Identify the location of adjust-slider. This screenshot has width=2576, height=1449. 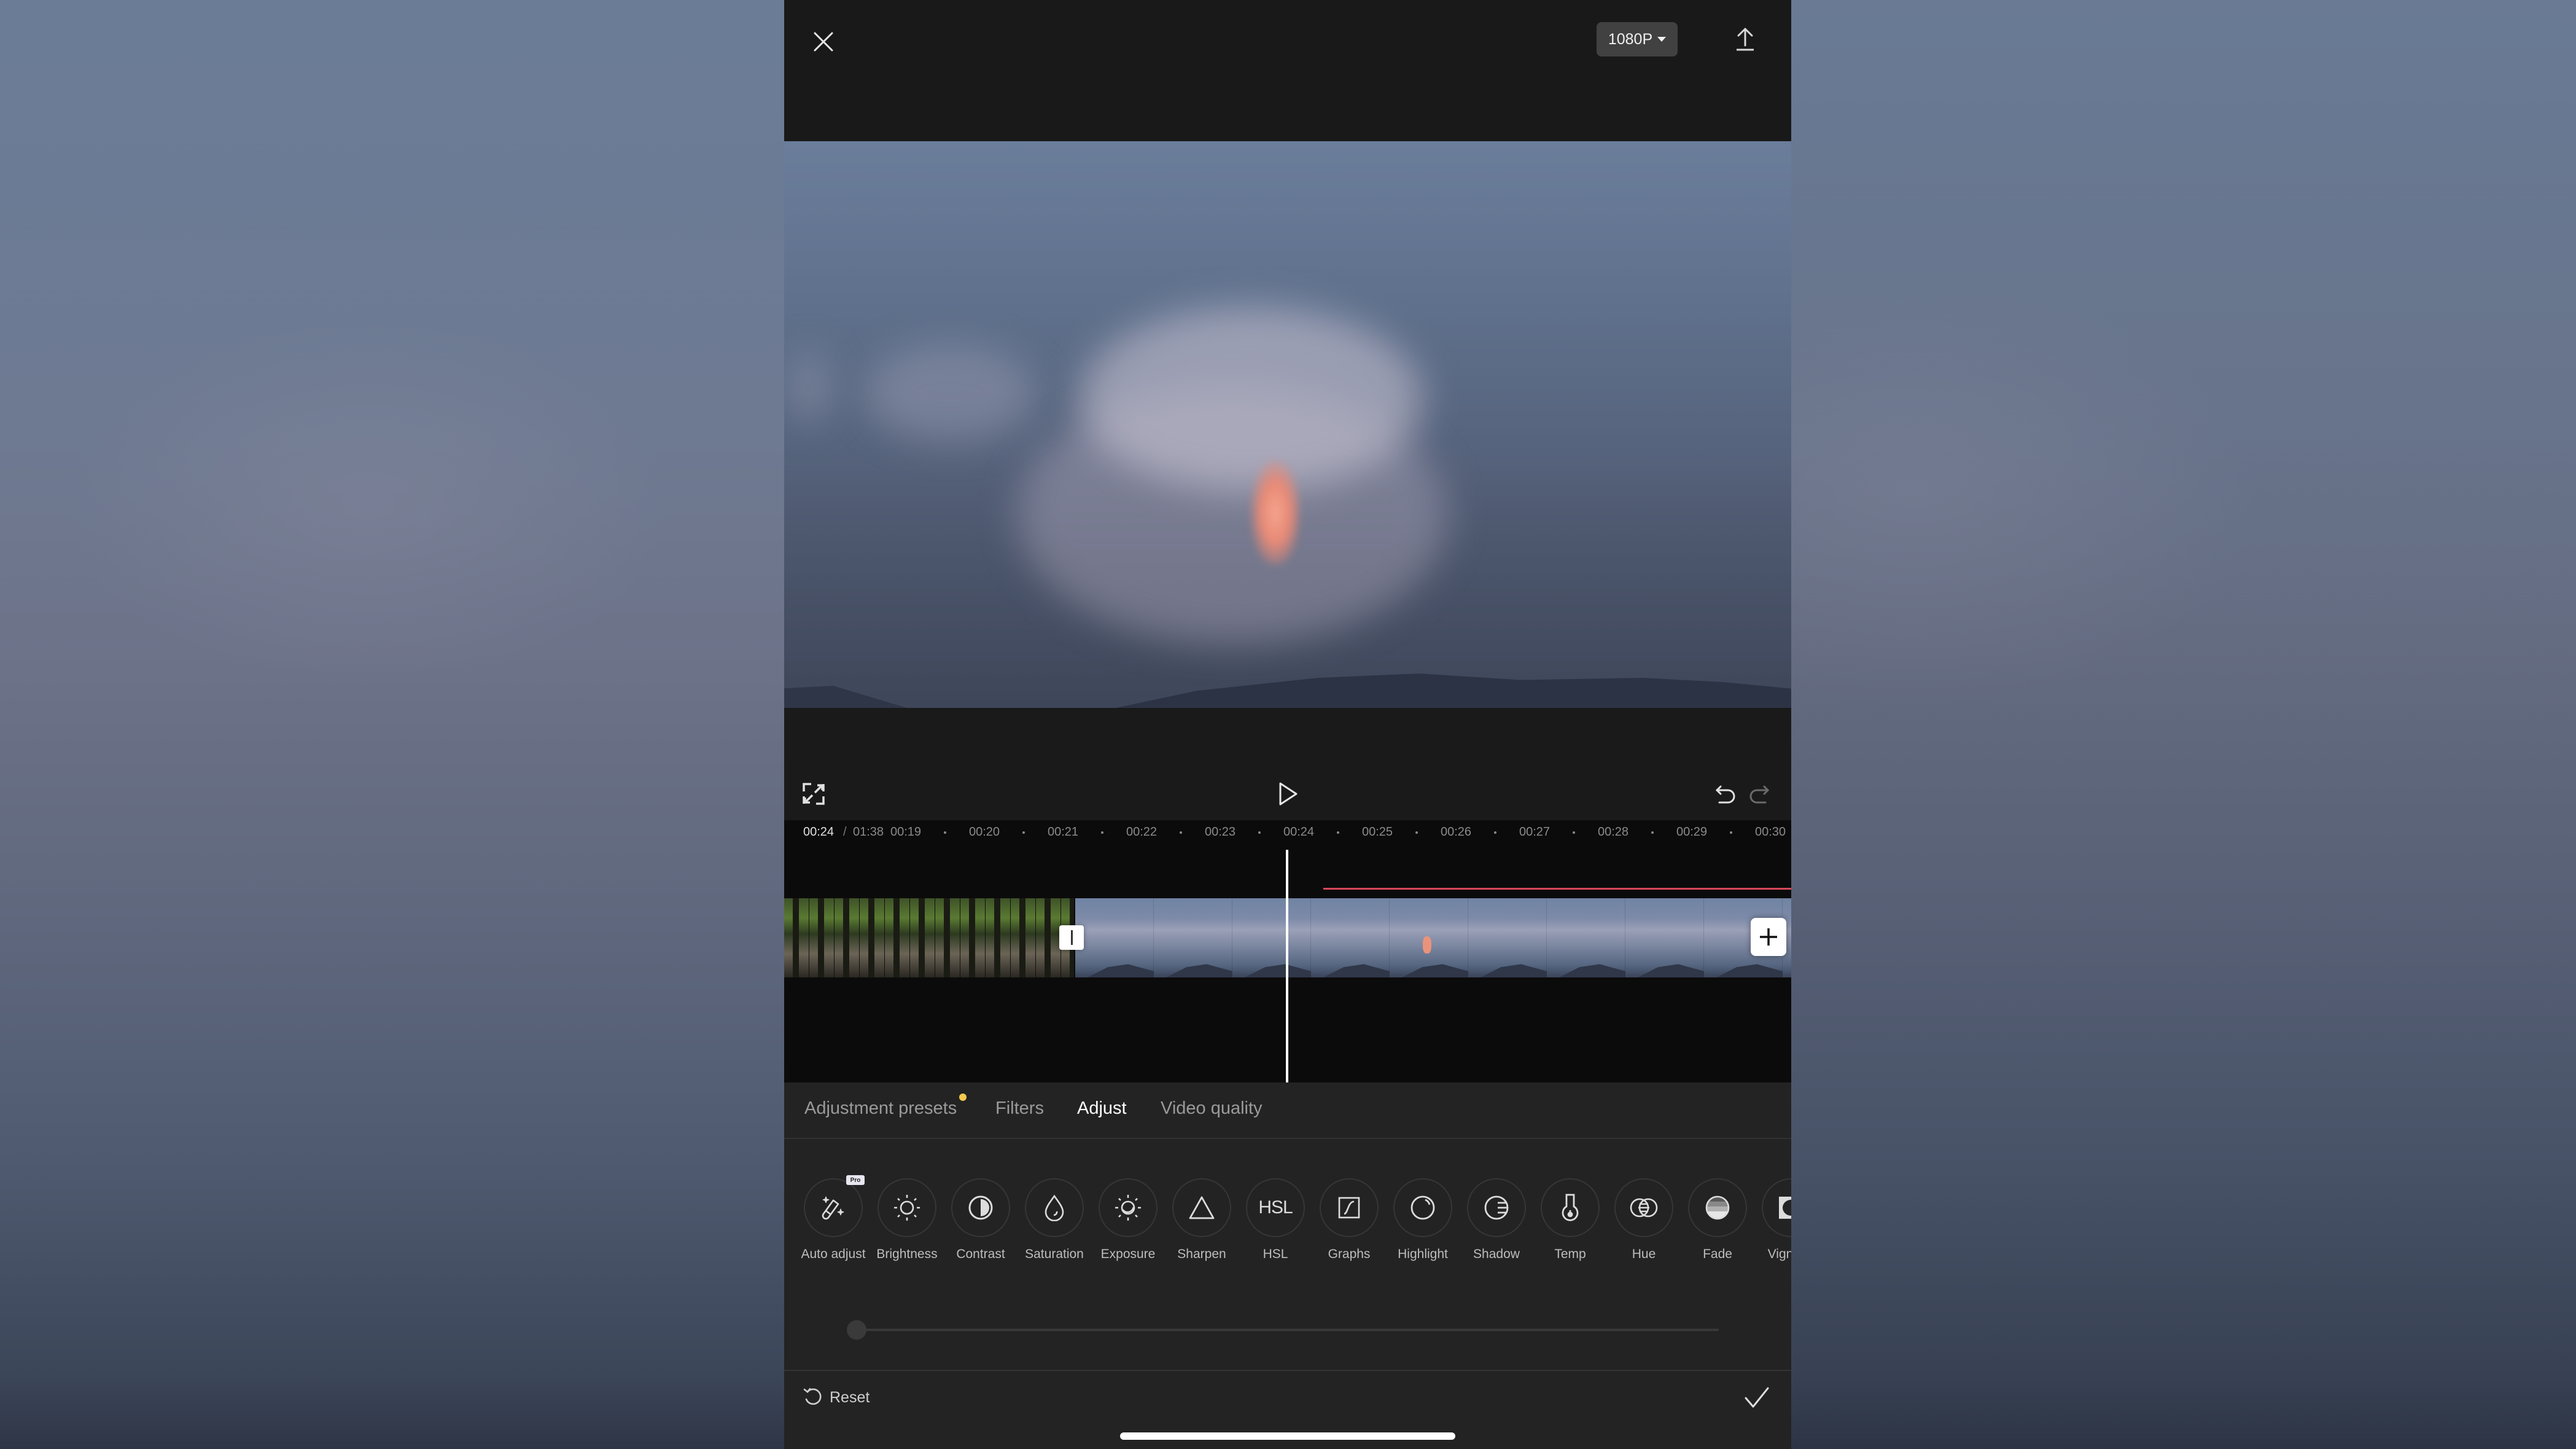
(1283, 1330).